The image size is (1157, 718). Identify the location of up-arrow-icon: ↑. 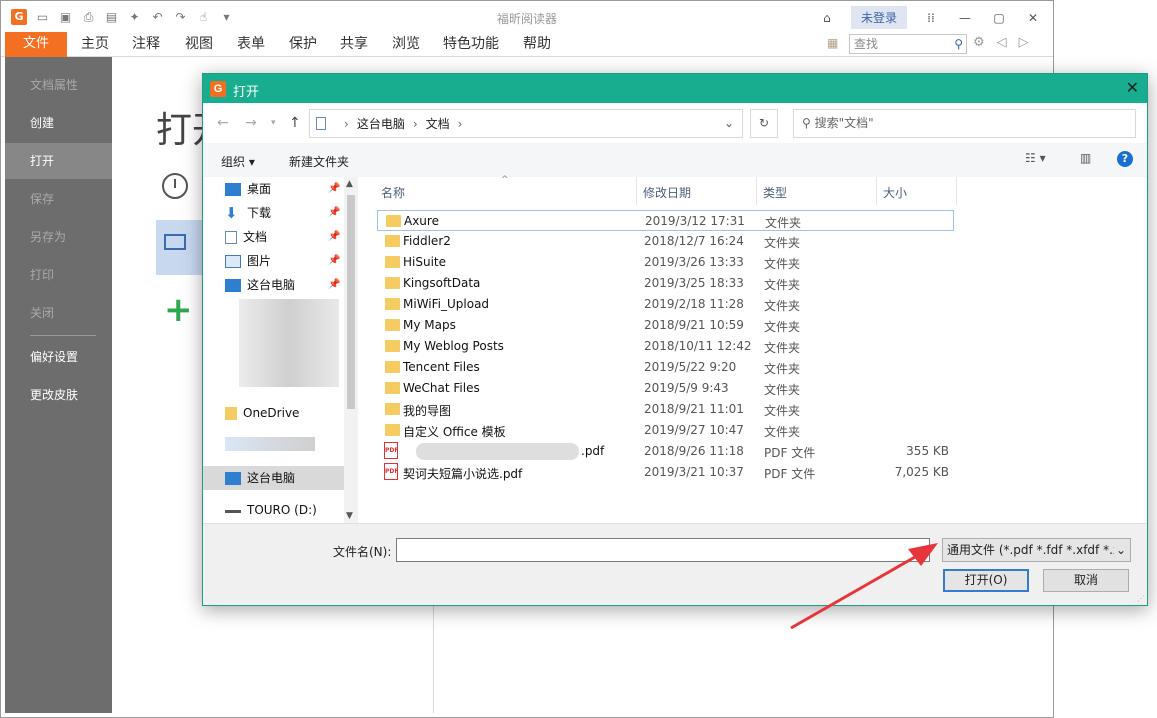
(295, 123).